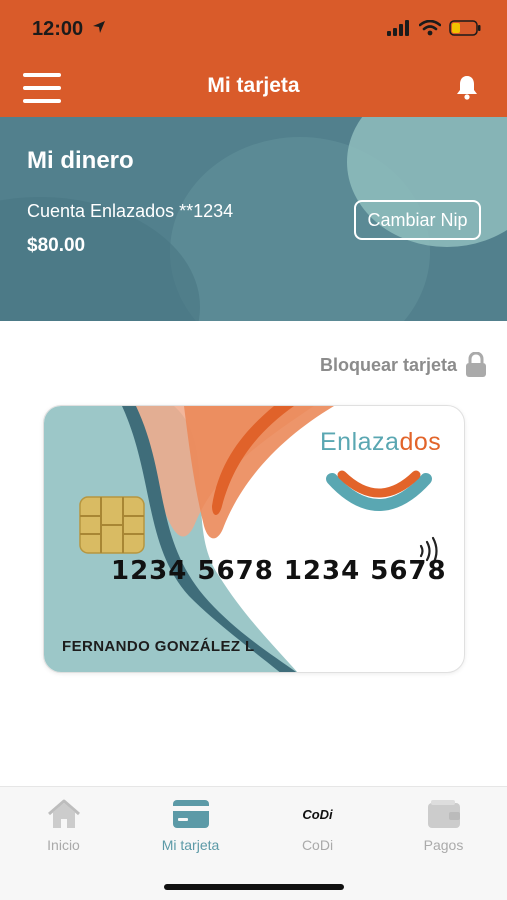 The image size is (507, 900). Describe the element at coordinates (465, 28) in the screenshot. I see `battery-icon` at that location.